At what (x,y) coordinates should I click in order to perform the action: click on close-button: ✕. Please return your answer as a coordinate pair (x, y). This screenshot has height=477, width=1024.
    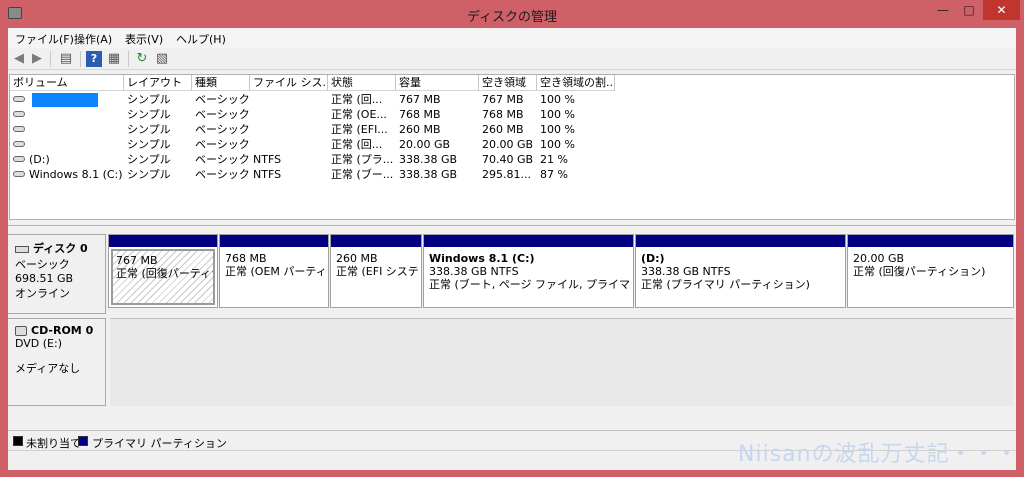
    Looking at the image, I should click on (1001, 10).